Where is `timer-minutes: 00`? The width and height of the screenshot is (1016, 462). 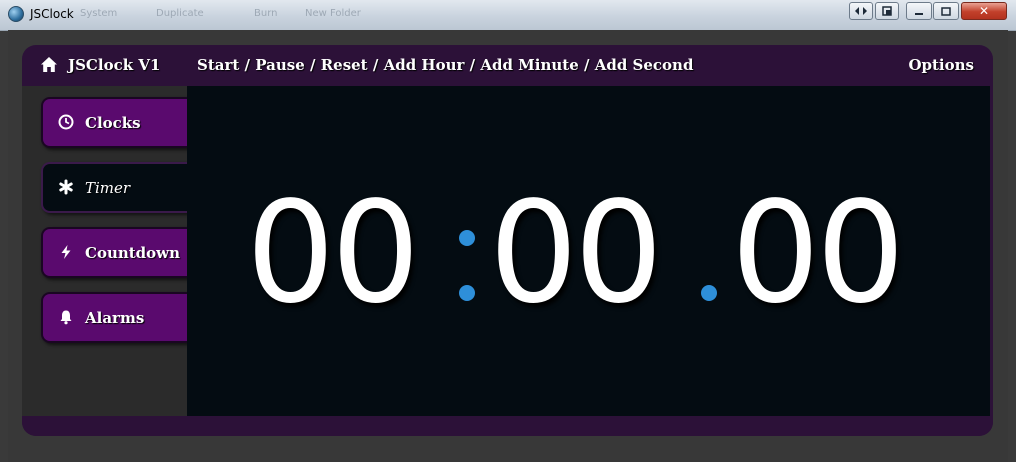
timer-minutes: 00 is located at coordinates (576, 253).